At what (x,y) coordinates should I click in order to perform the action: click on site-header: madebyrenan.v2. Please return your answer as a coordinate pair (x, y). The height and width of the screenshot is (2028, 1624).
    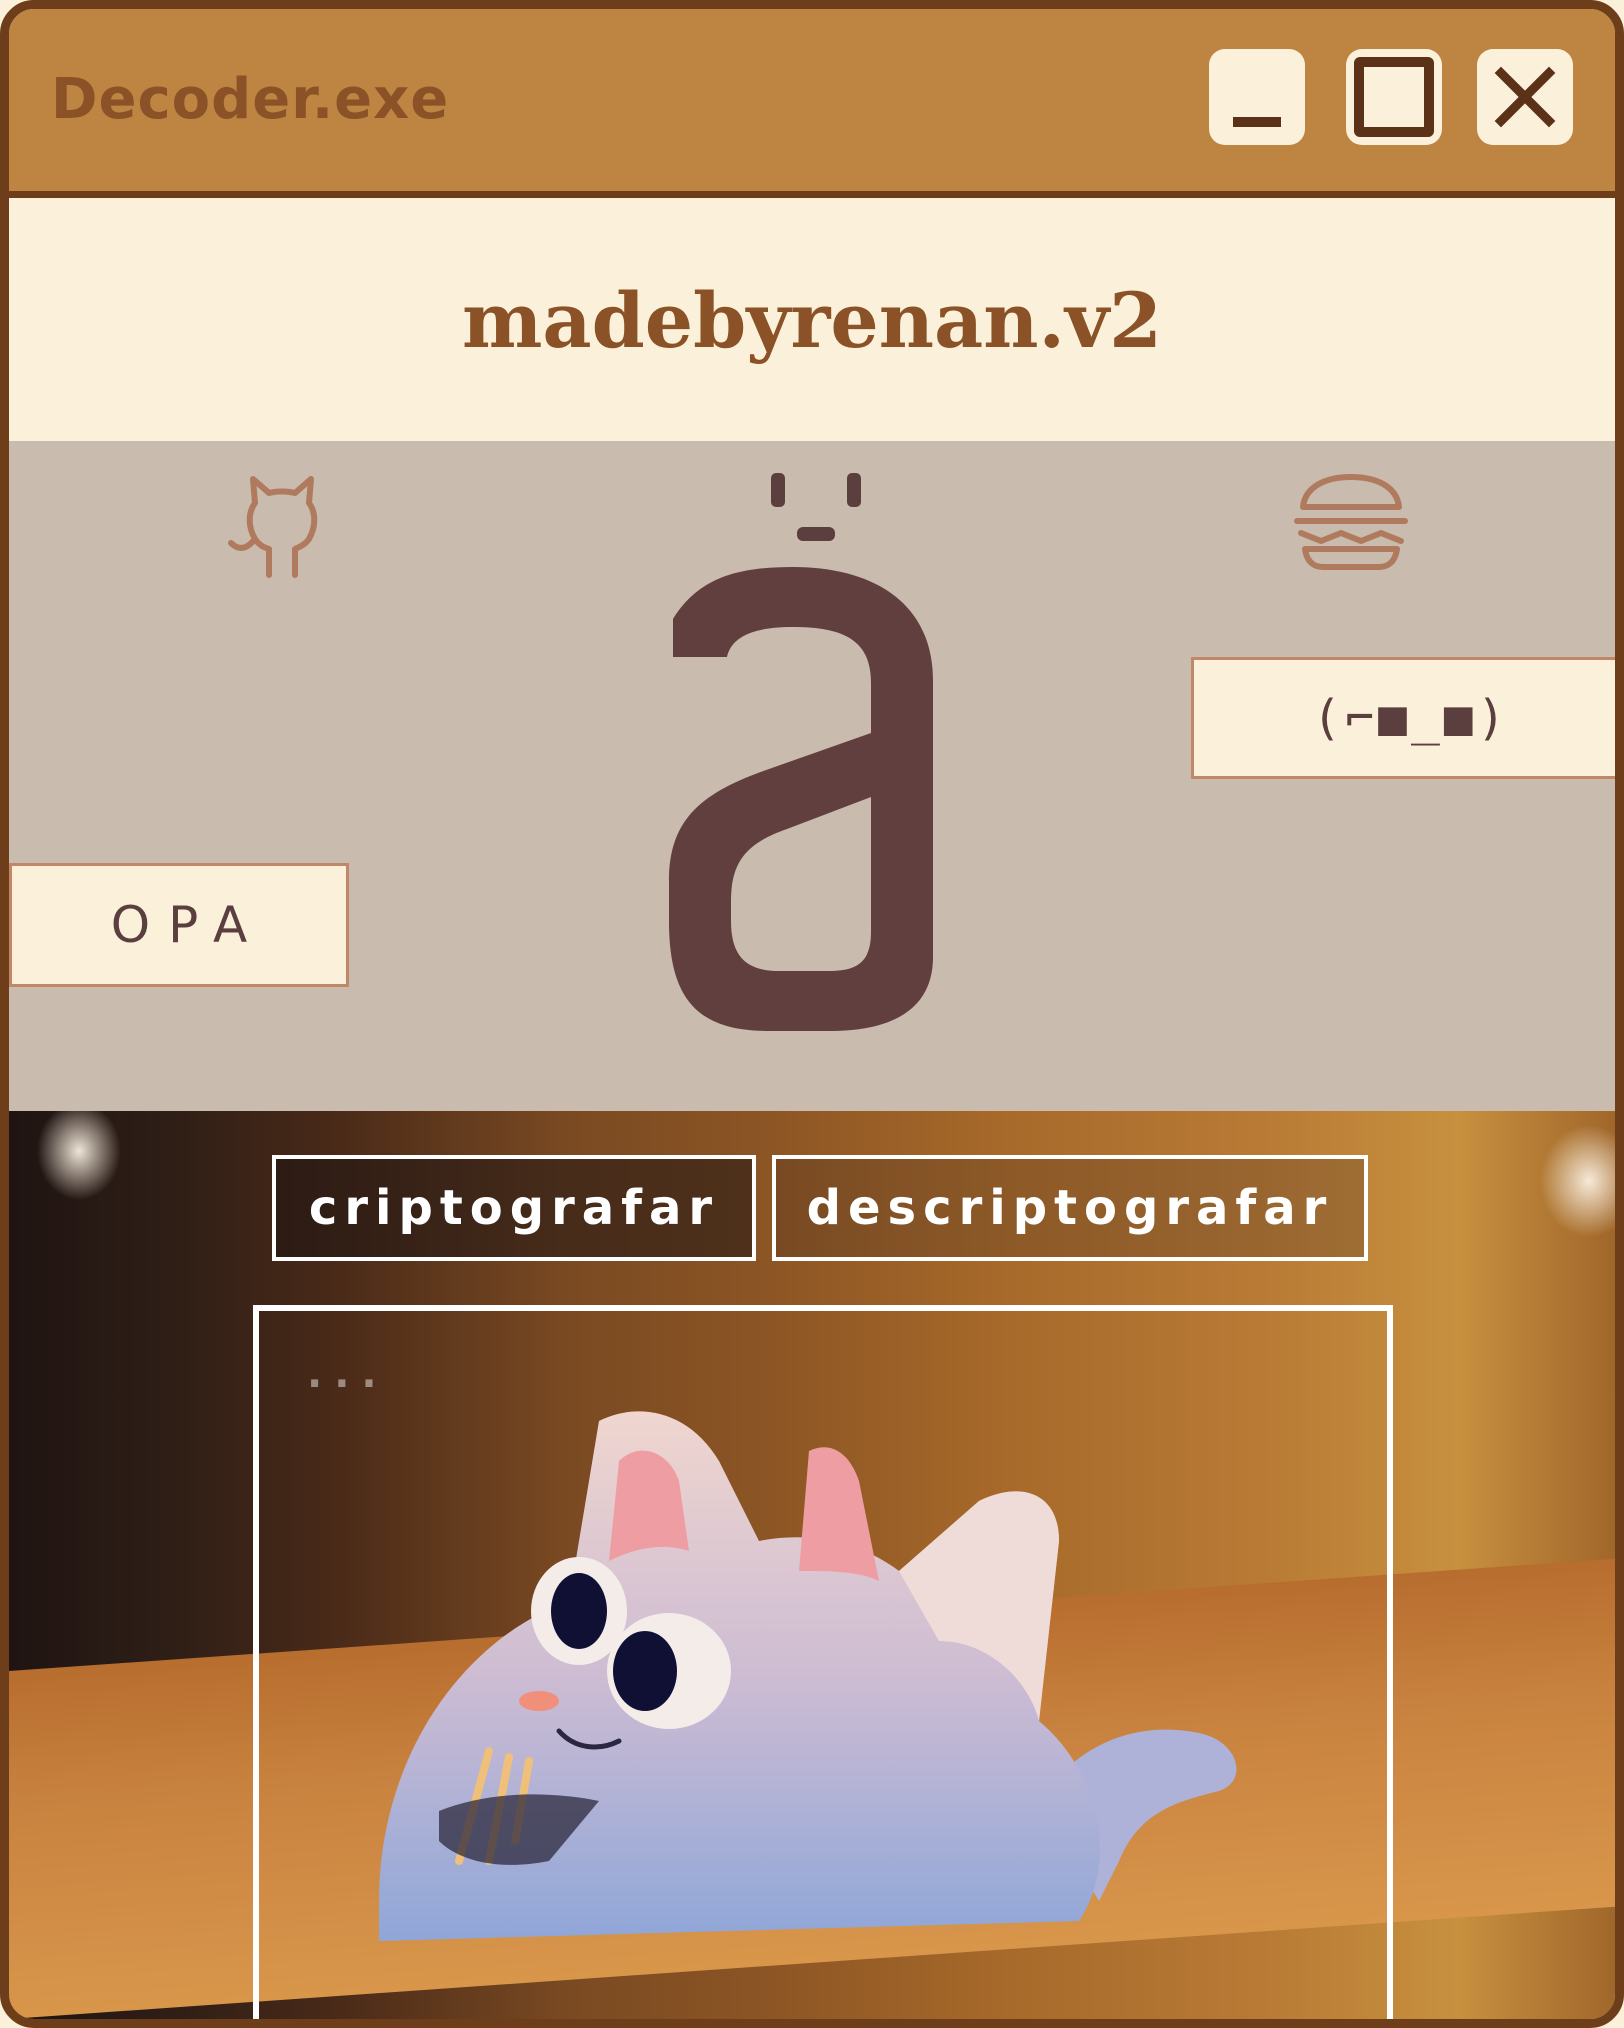
    Looking at the image, I should click on (812, 319).